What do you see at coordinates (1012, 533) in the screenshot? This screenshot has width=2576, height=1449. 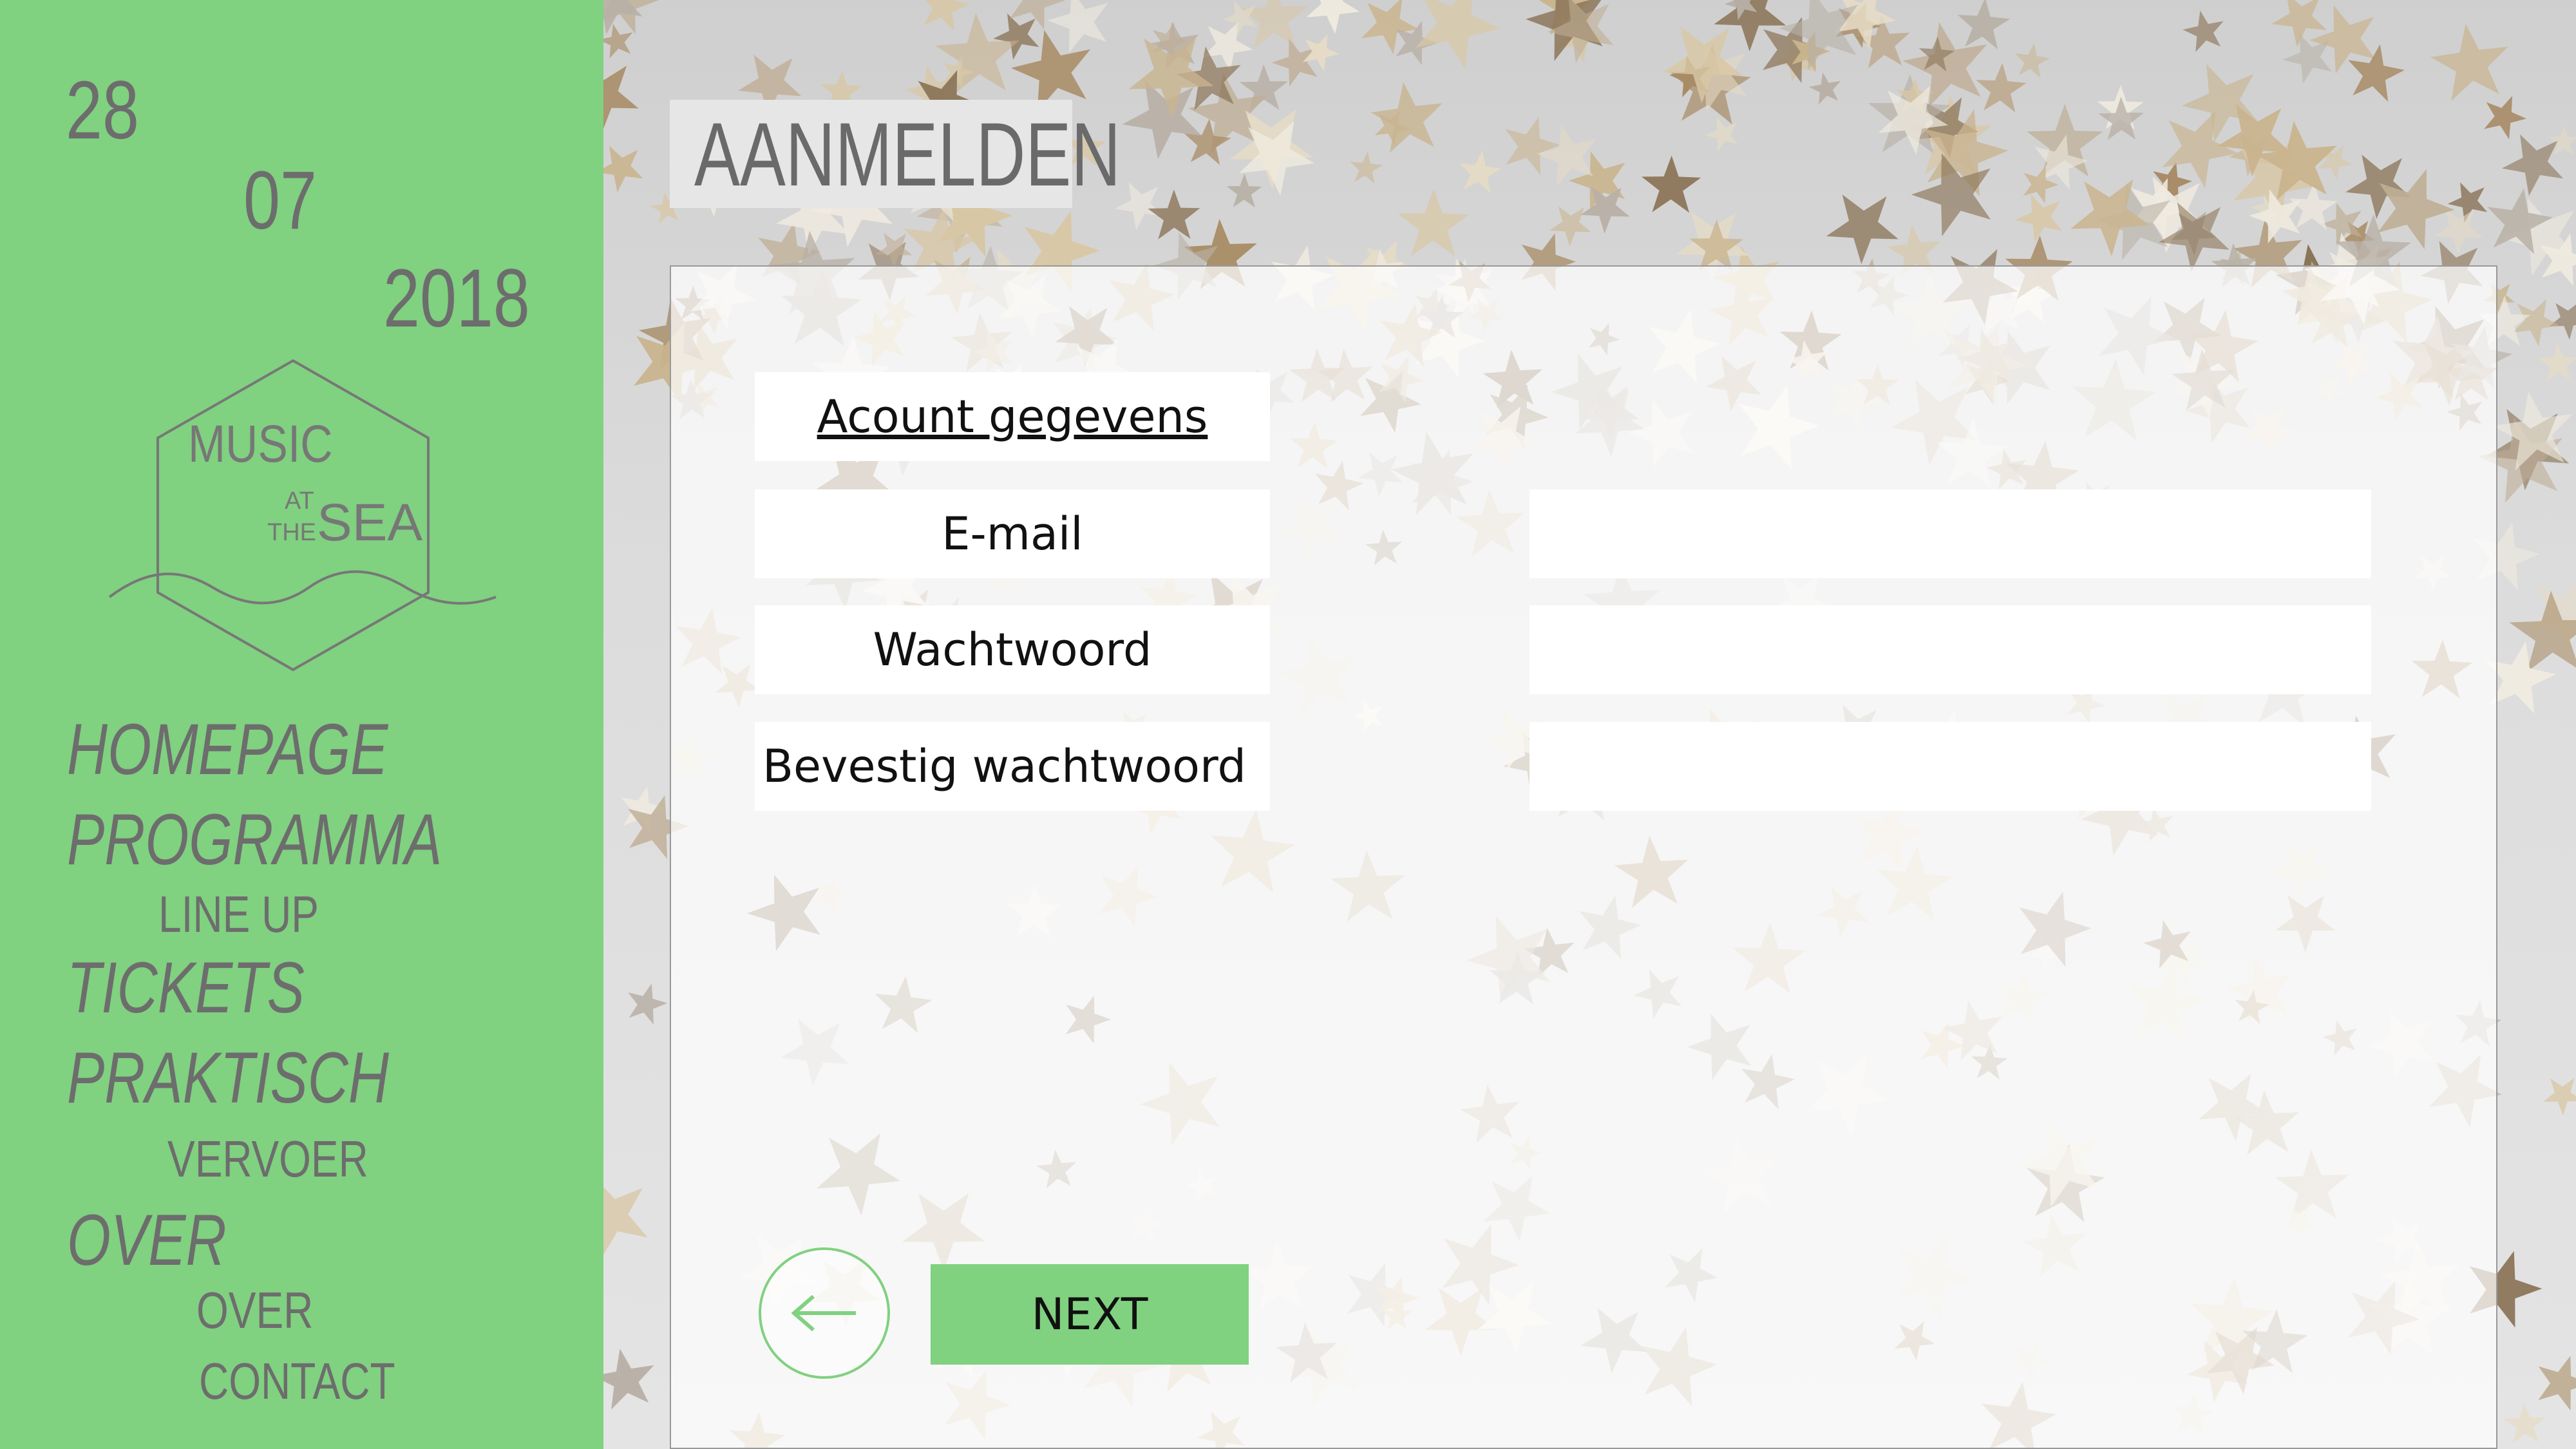 I see `email-label: E-mail` at bounding box center [1012, 533].